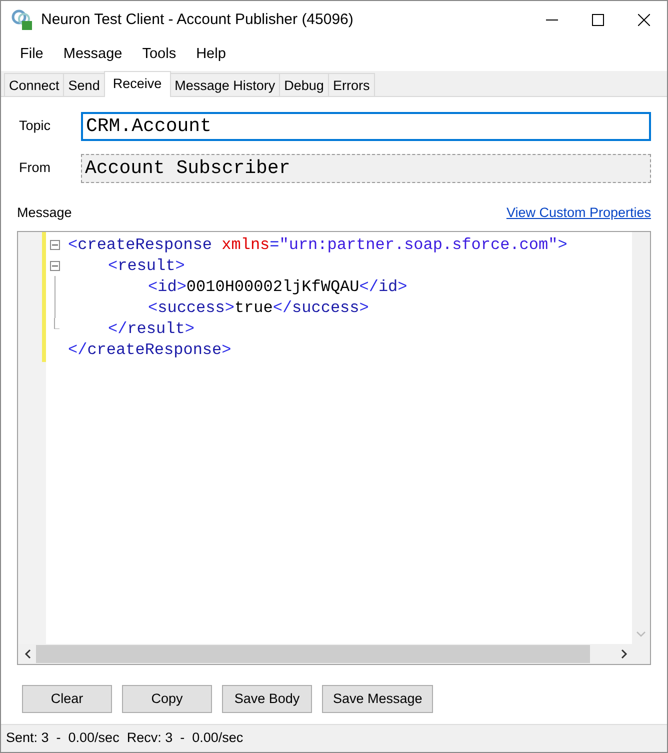 This screenshot has width=668, height=753. Describe the element at coordinates (146, 266) in the screenshot. I see `code-line: <result>` at that location.